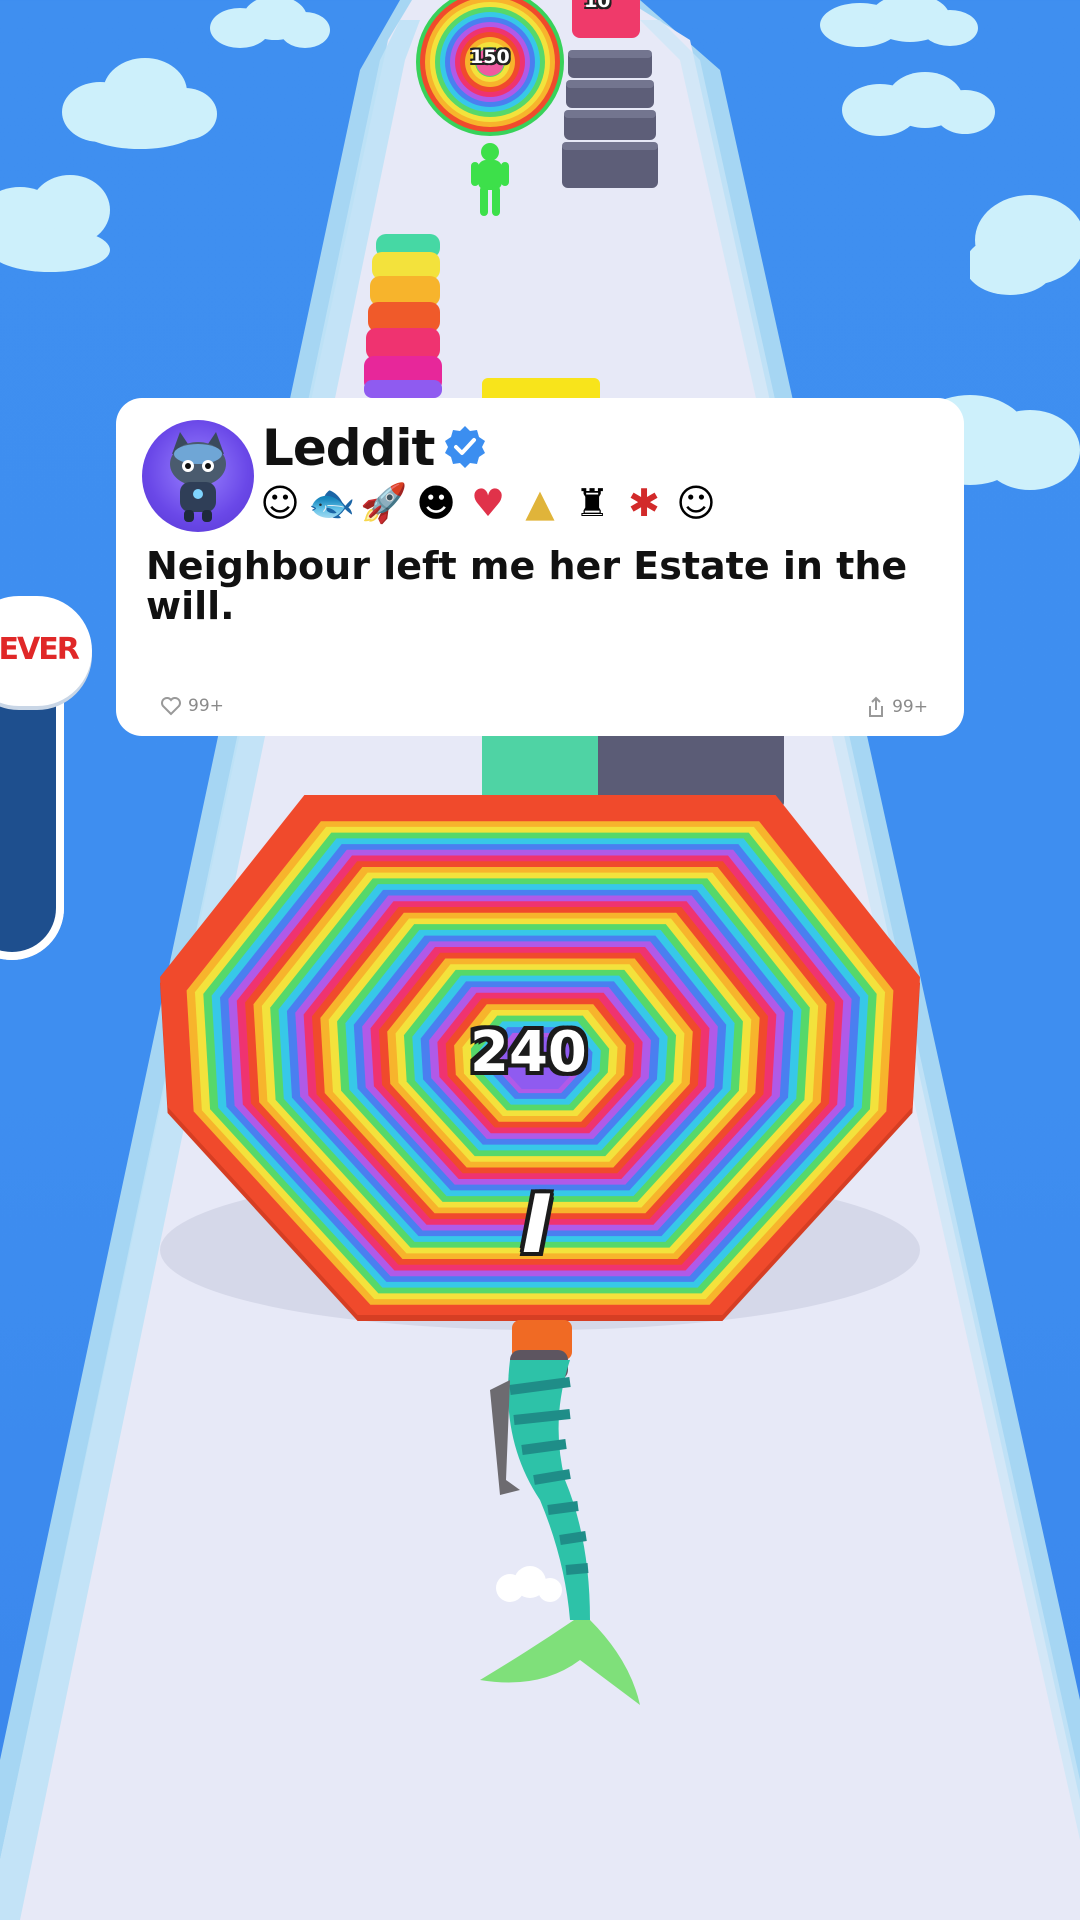 The image size is (1080, 1920). I want to click on rival-runner, so click(490, 179).